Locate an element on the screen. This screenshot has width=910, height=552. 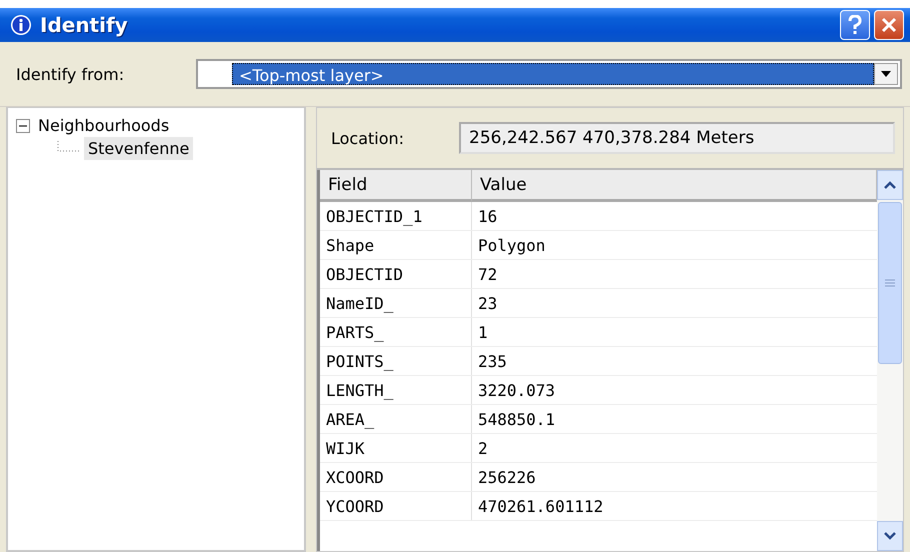
table-cell-text: 1 is located at coordinates (483, 333).